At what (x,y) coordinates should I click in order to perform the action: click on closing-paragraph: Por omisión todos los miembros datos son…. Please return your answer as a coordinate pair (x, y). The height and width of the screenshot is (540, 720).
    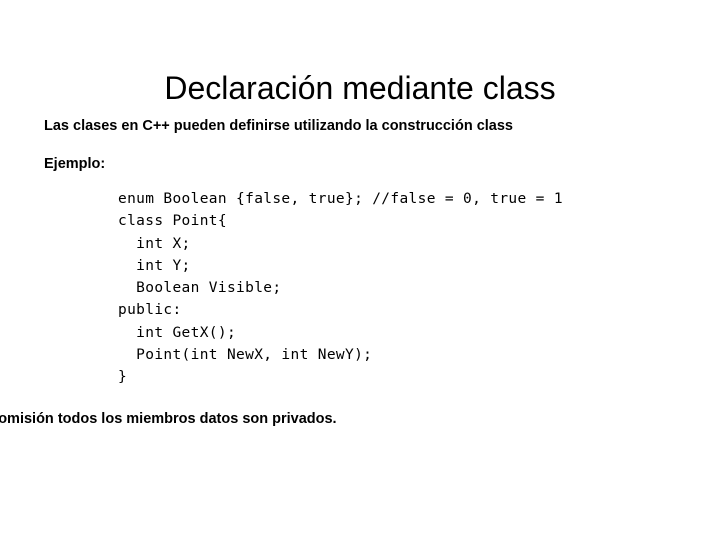
    Looking at the image, I should click on (168, 418).